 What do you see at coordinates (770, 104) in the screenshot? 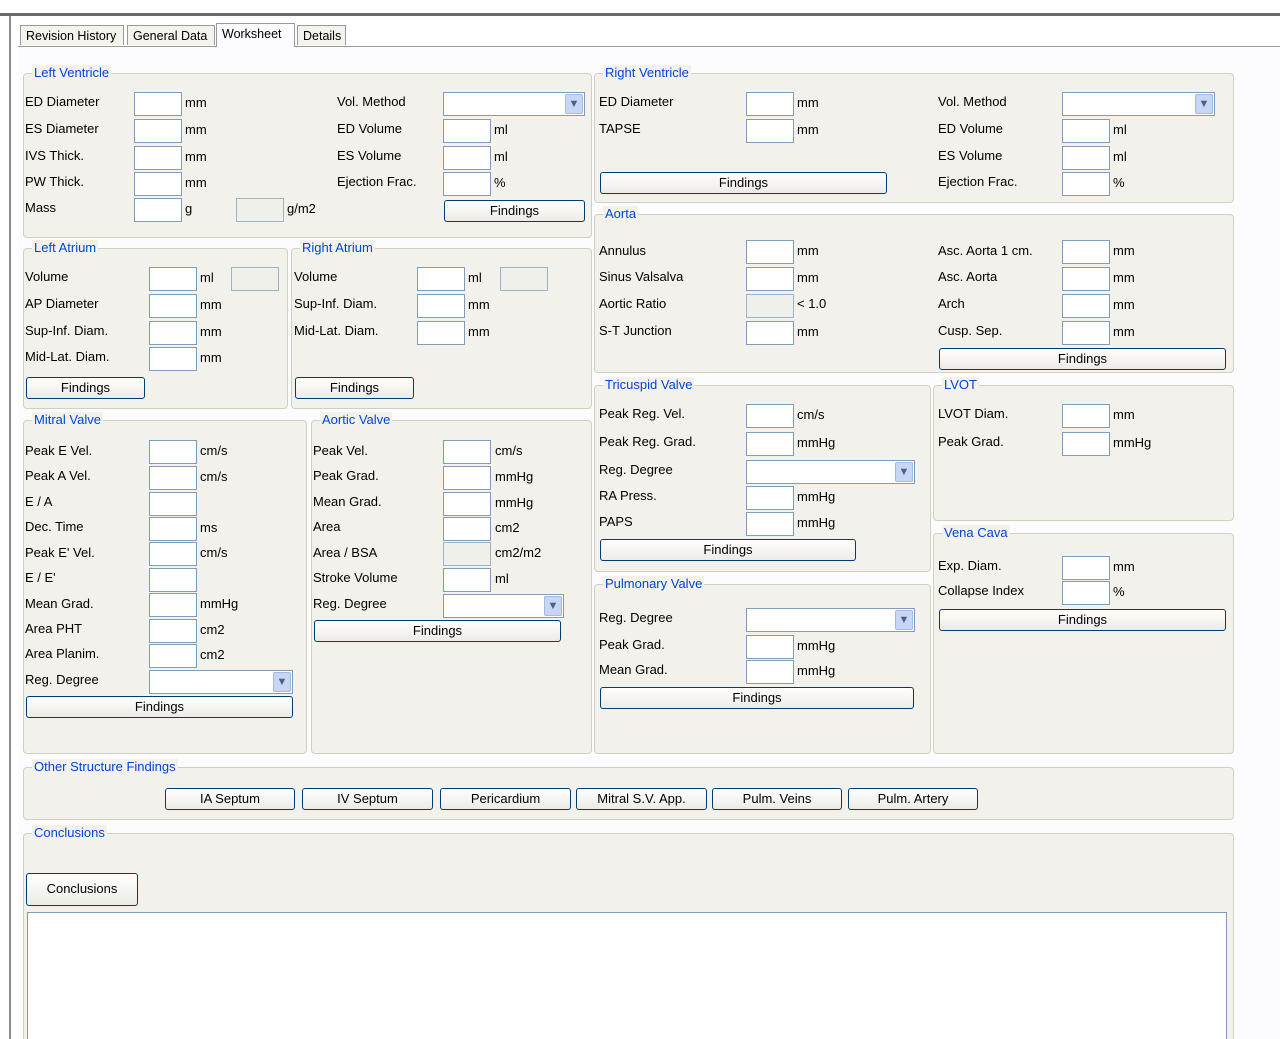
I see `rv-ed-diameter-input` at bounding box center [770, 104].